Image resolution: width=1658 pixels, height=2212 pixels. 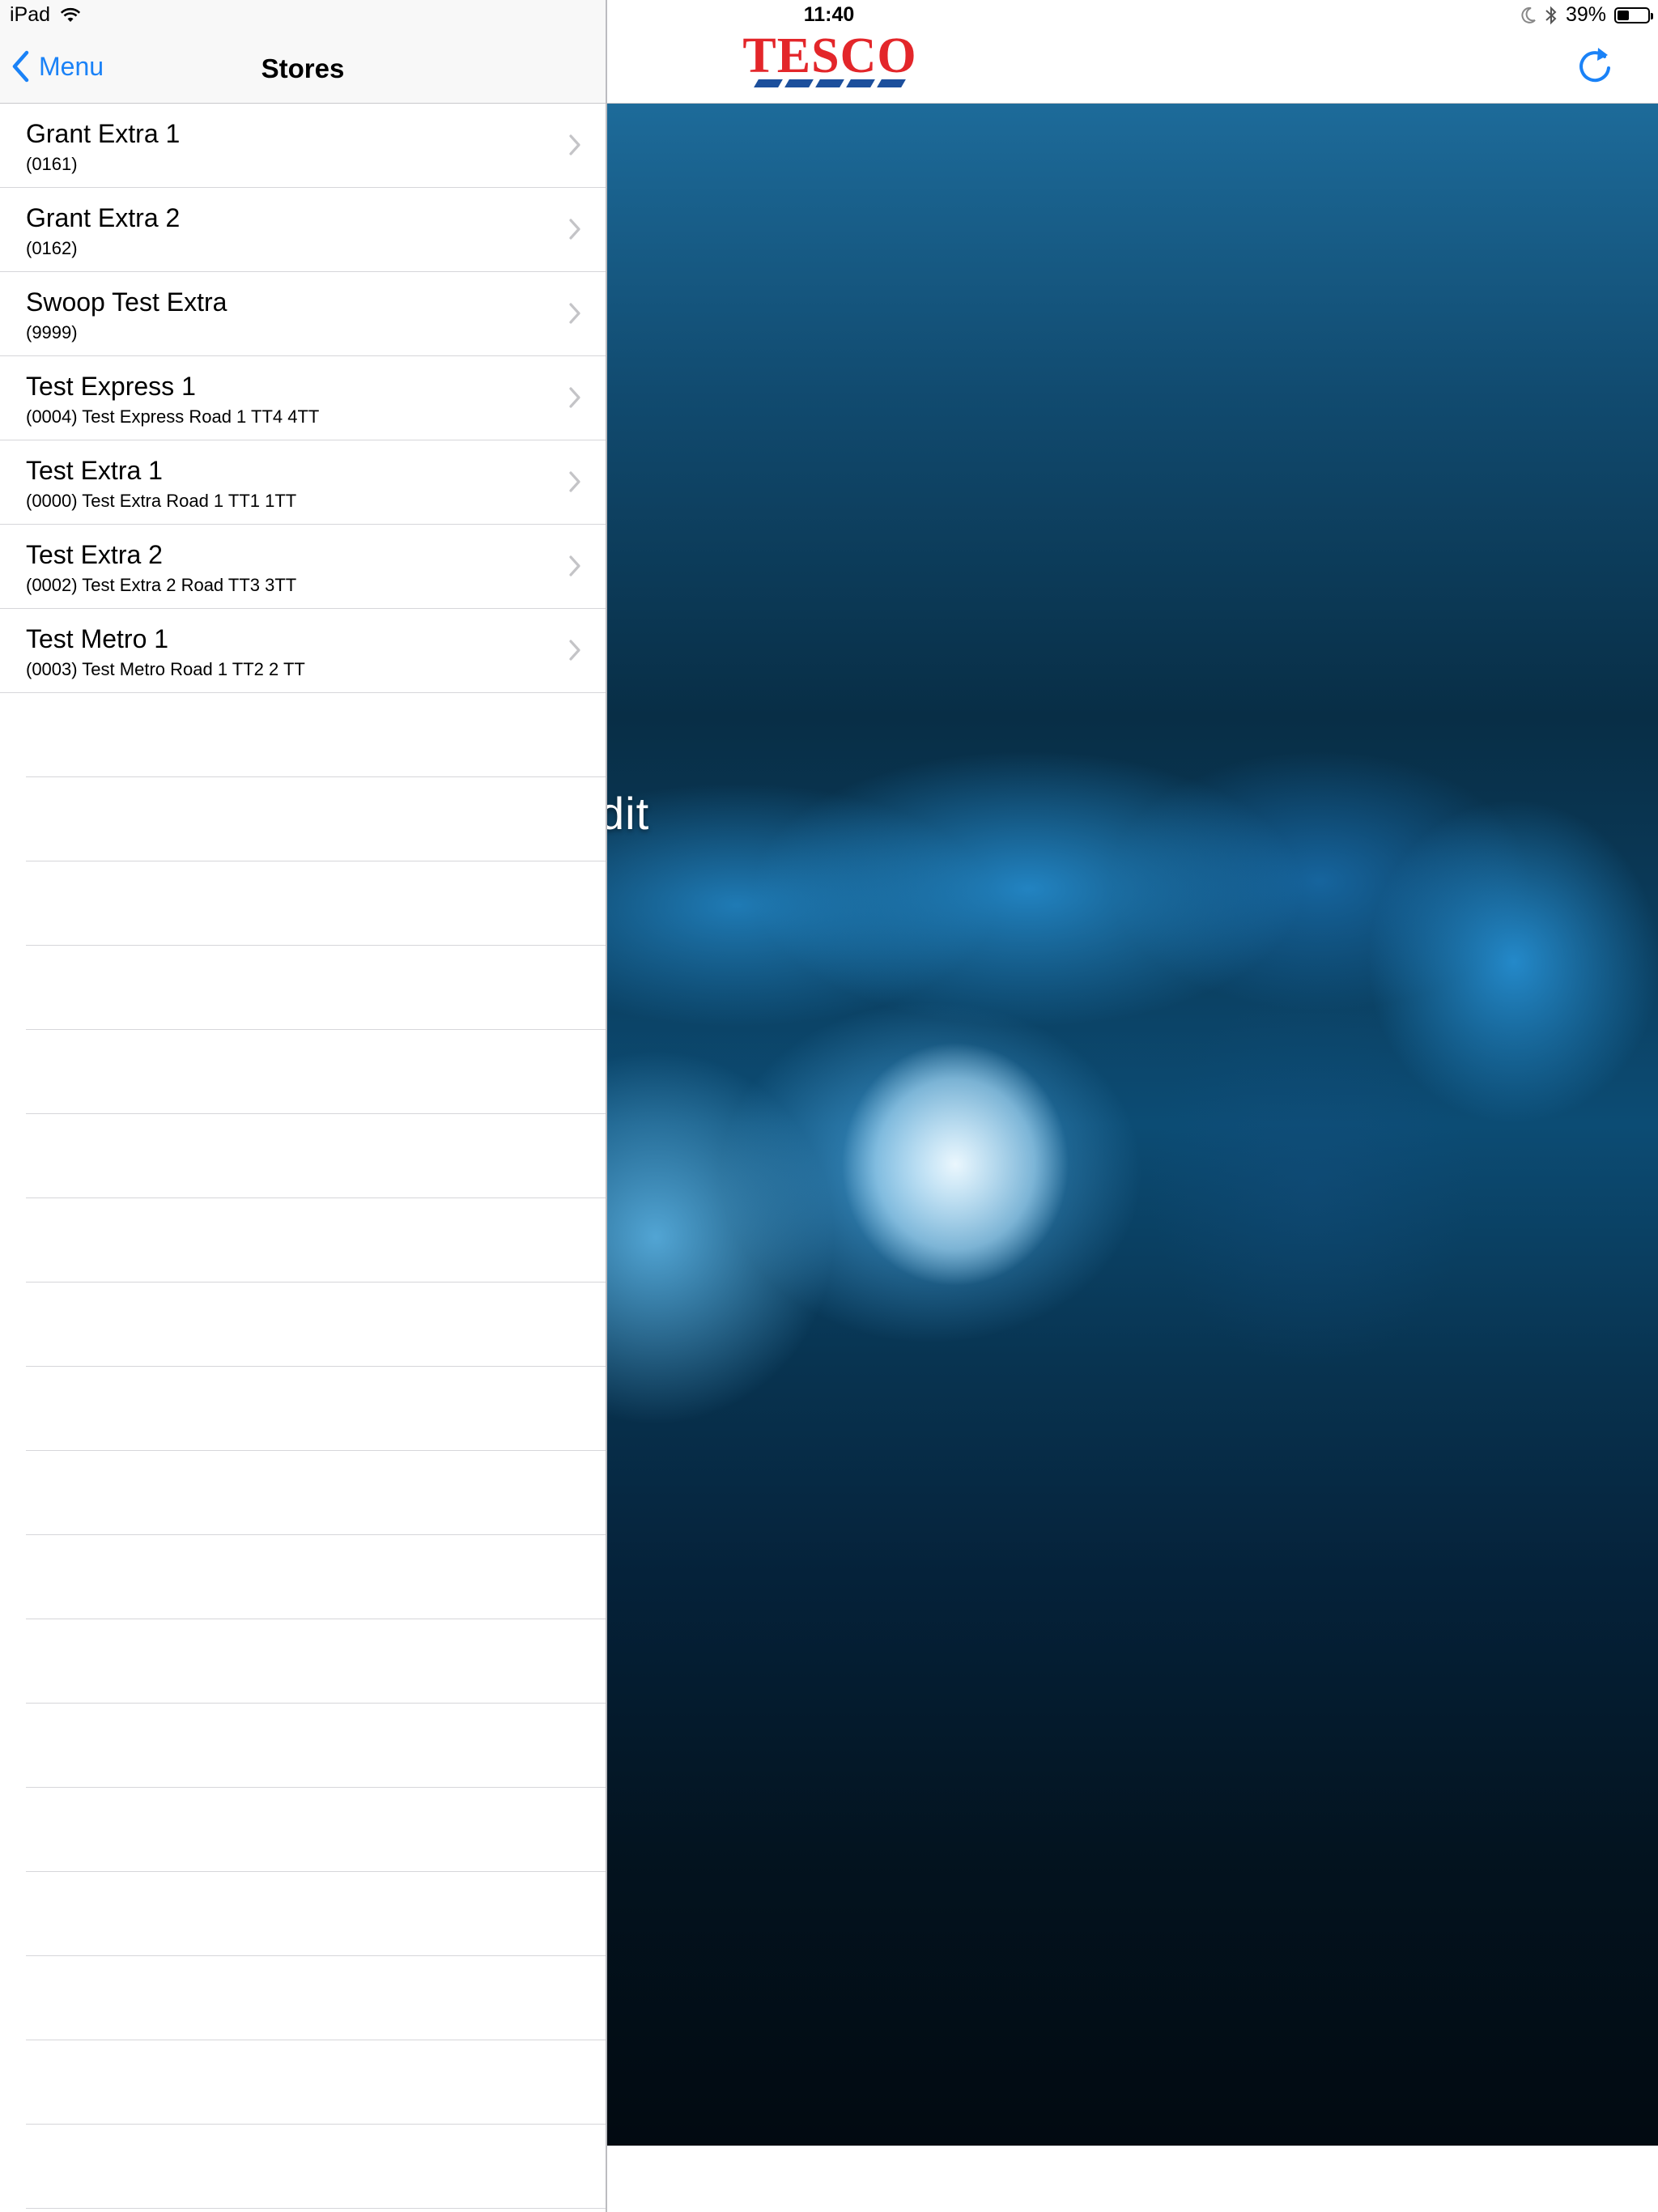 I want to click on store-name: Grant Extra 1, so click(x=103, y=134).